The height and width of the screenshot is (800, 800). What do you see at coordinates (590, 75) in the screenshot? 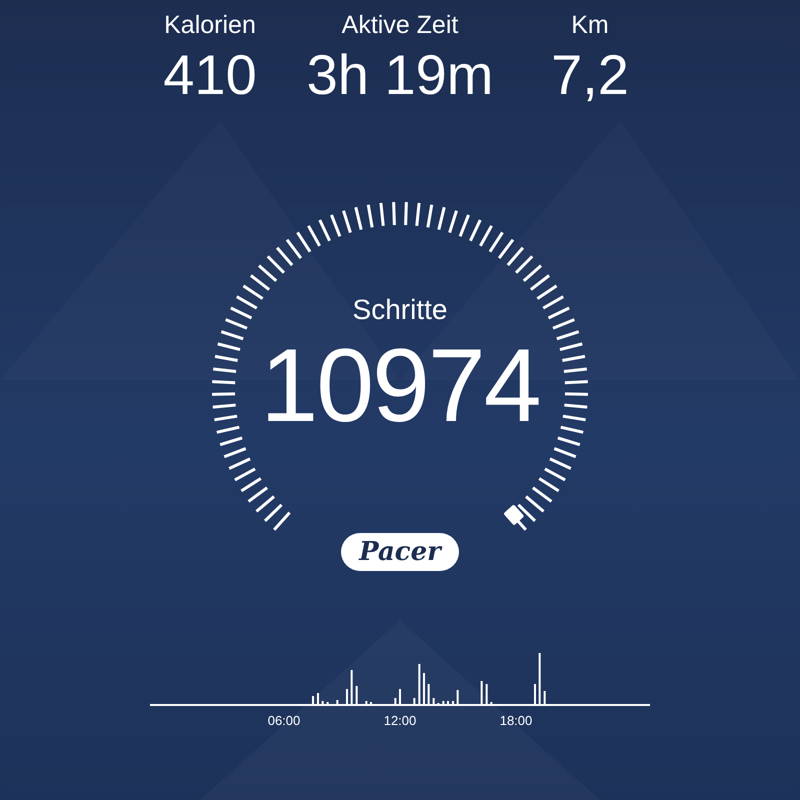
I see `stat-value: 7,2` at bounding box center [590, 75].